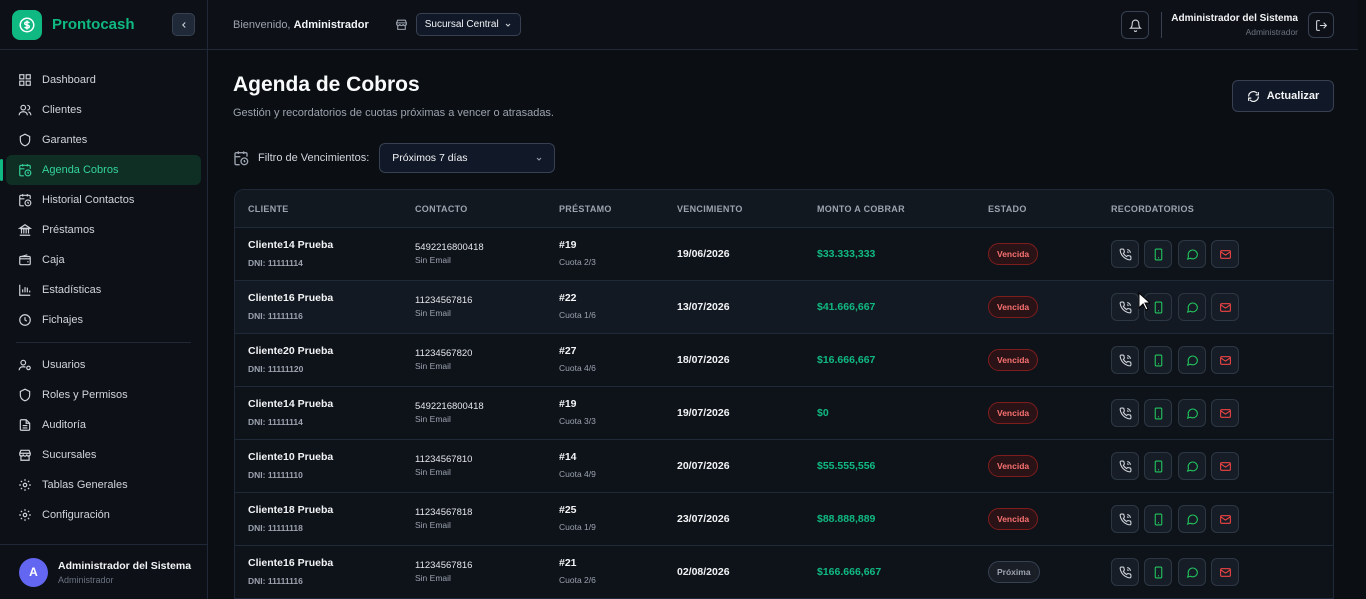 This screenshot has height=599, width=1366. What do you see at coordinates (577, 474) in the screenshot?
I see `installment: Cuota 4/9` at bounding box center [577, 474].